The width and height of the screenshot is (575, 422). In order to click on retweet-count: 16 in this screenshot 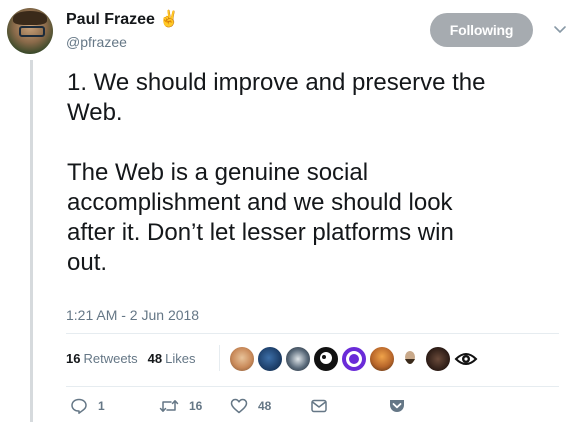, I will do `click(196, 406)`.